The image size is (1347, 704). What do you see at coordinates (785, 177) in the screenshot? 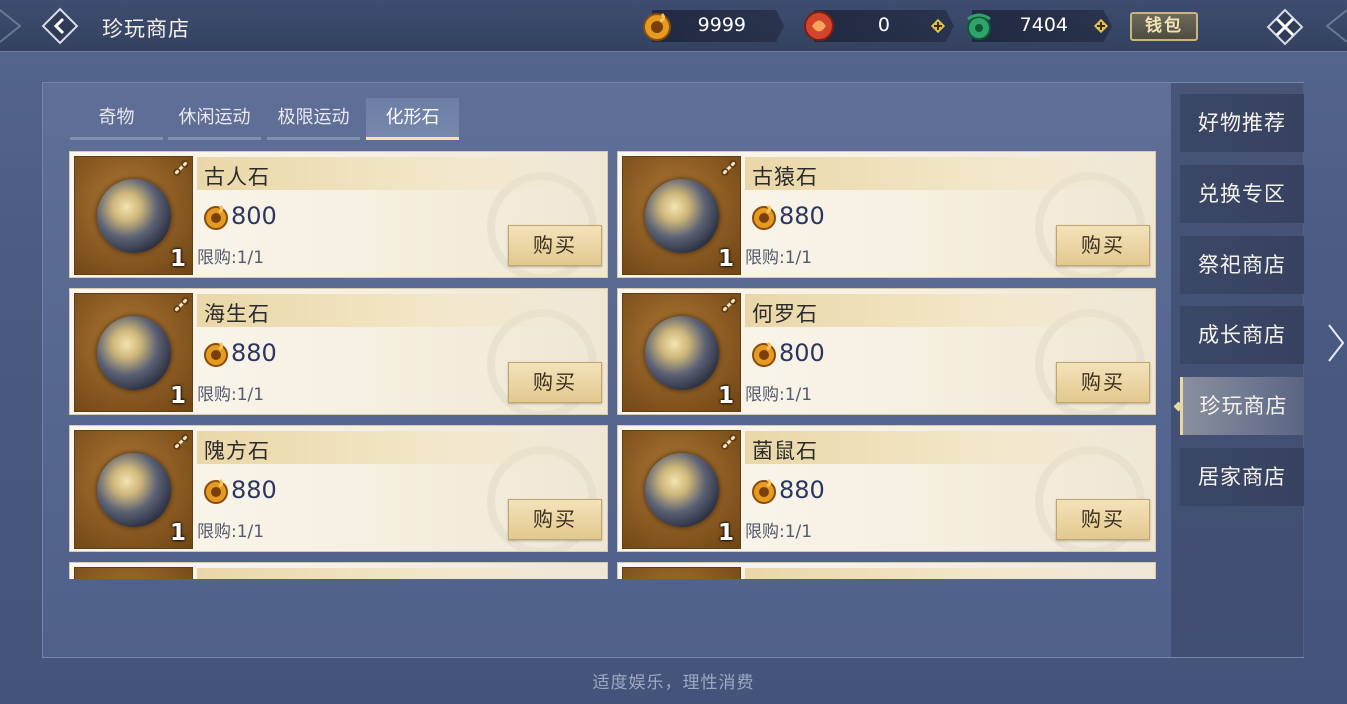
I see `item-name: 古猿石` at bounding box center [785, 177].